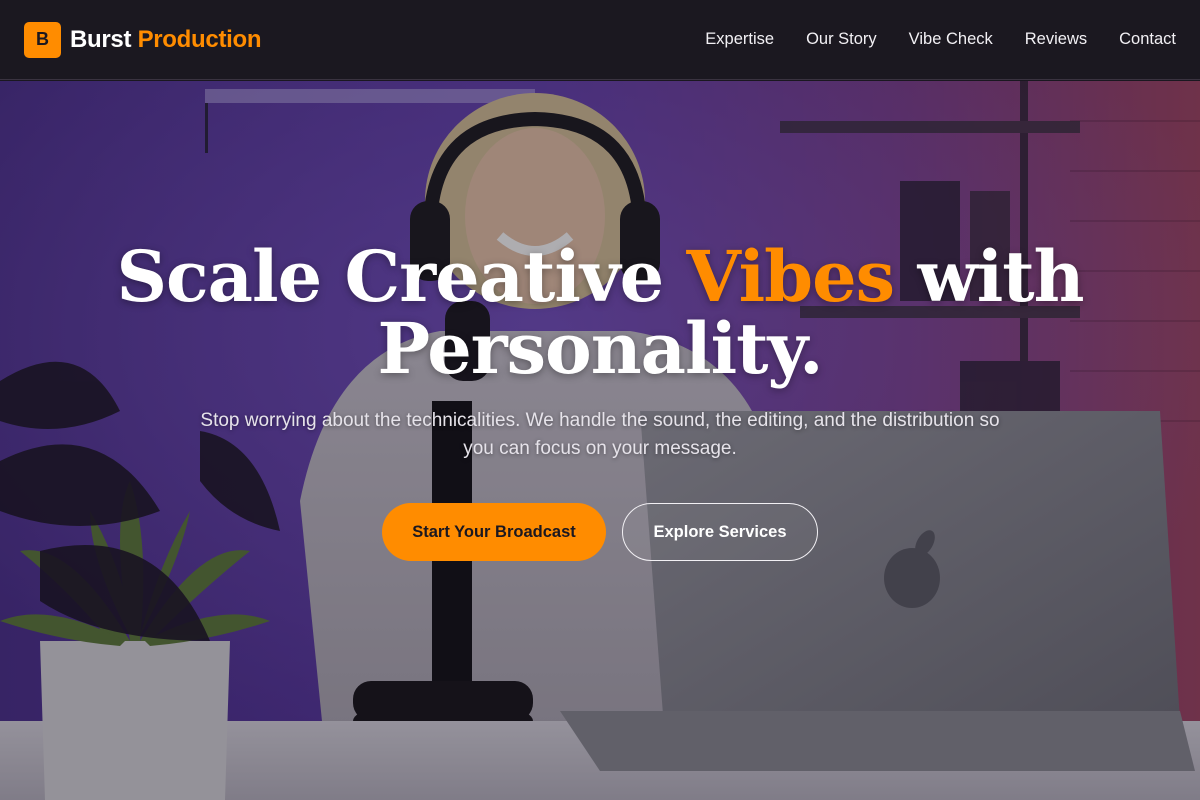 This screenshot has width=1200, height=800. What do you see at coordinates (1056, 39) in the screenshot?
I see `nav-link-reviews: Reviews` at bounding box center [1056, 39].